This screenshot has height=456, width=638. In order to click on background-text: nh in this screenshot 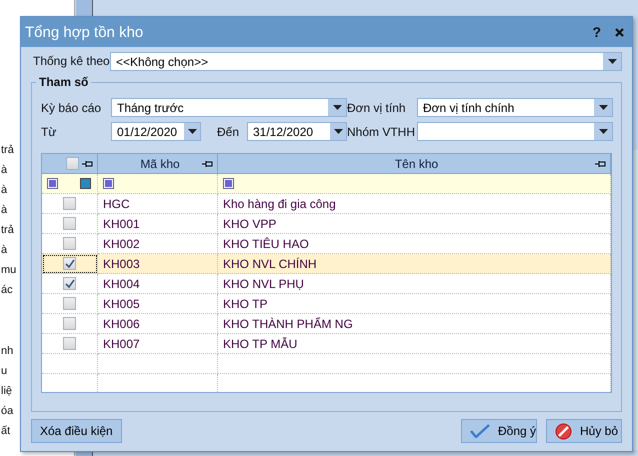, I will do `click(7, 351)`.